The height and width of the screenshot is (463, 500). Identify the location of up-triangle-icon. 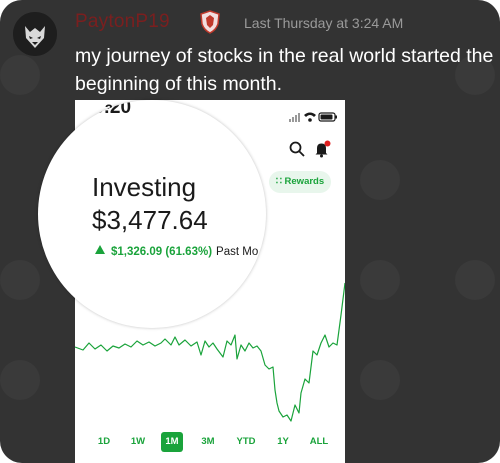
(100, 249).